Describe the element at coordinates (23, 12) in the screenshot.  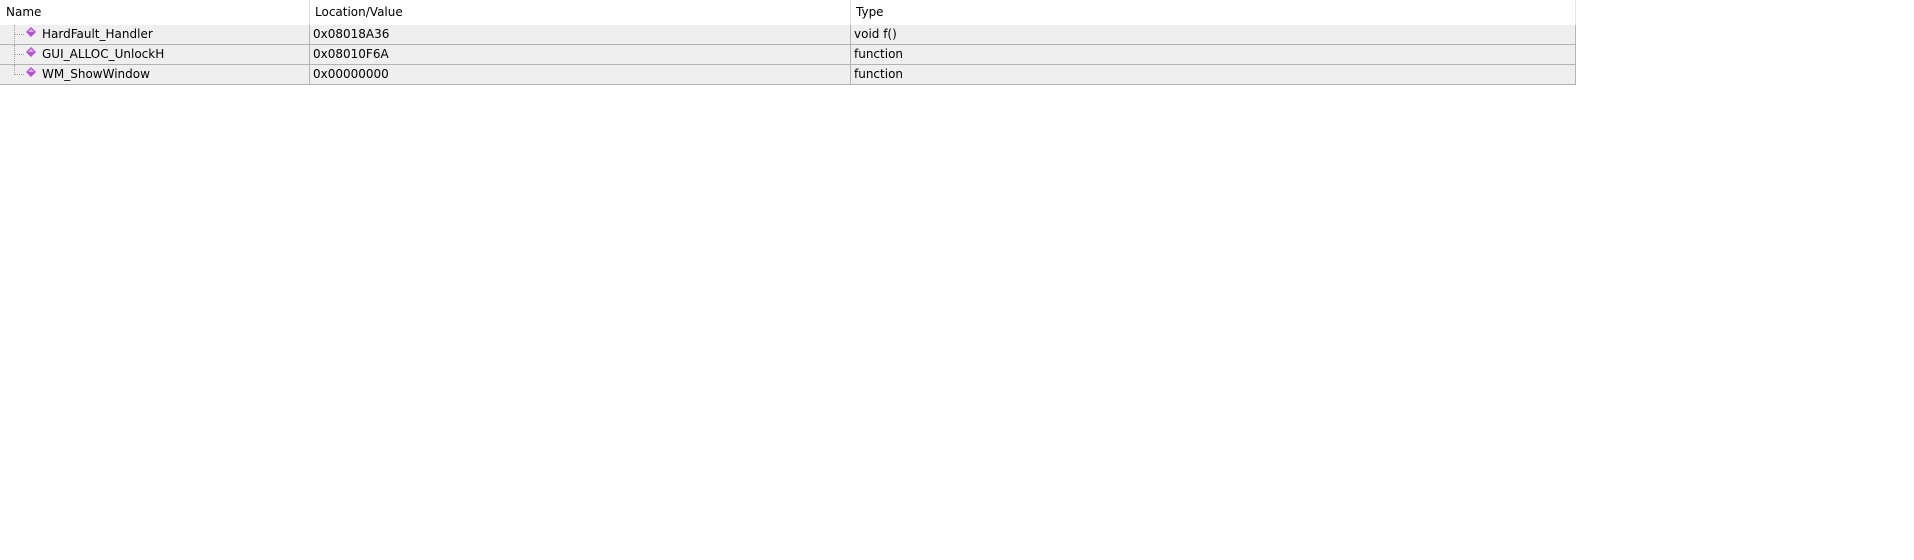
I see `column-header-name: Name` at that location.